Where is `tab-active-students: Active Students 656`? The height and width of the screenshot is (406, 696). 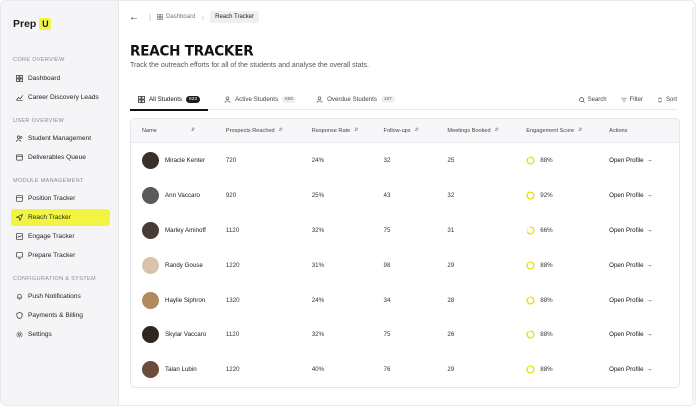 tab-active-students: Active Students 656 is located at coordinates (260, 100).